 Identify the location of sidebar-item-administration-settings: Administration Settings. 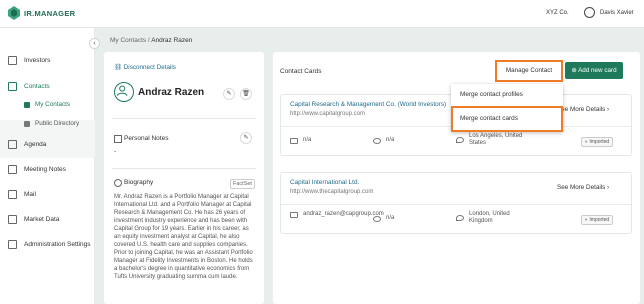
(49, 244).